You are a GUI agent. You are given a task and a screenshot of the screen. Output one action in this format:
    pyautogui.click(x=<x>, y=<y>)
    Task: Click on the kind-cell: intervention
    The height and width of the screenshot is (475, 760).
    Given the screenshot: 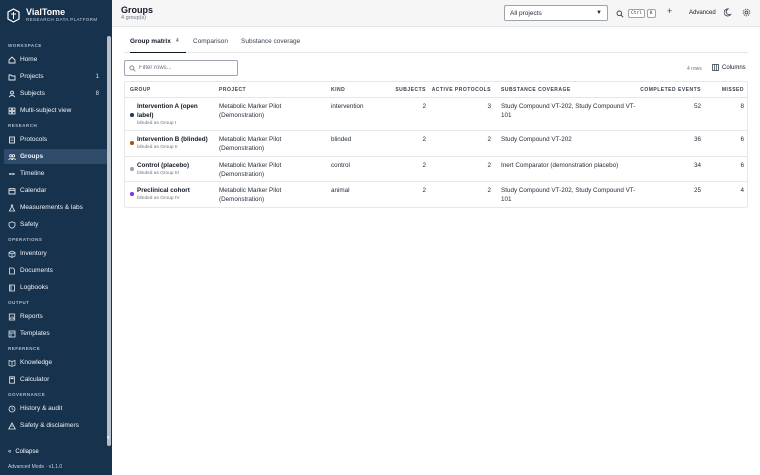 What is the action you would take?
    pyautogui.click(x=347, y=106)
    